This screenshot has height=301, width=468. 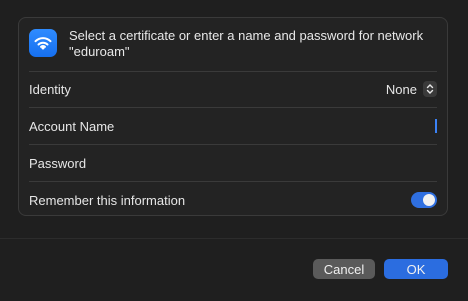 What do you see at coordinates (233, 200) in the screenshot?
I see `remember-row: Remember this information` at bounding box center [233, 200].